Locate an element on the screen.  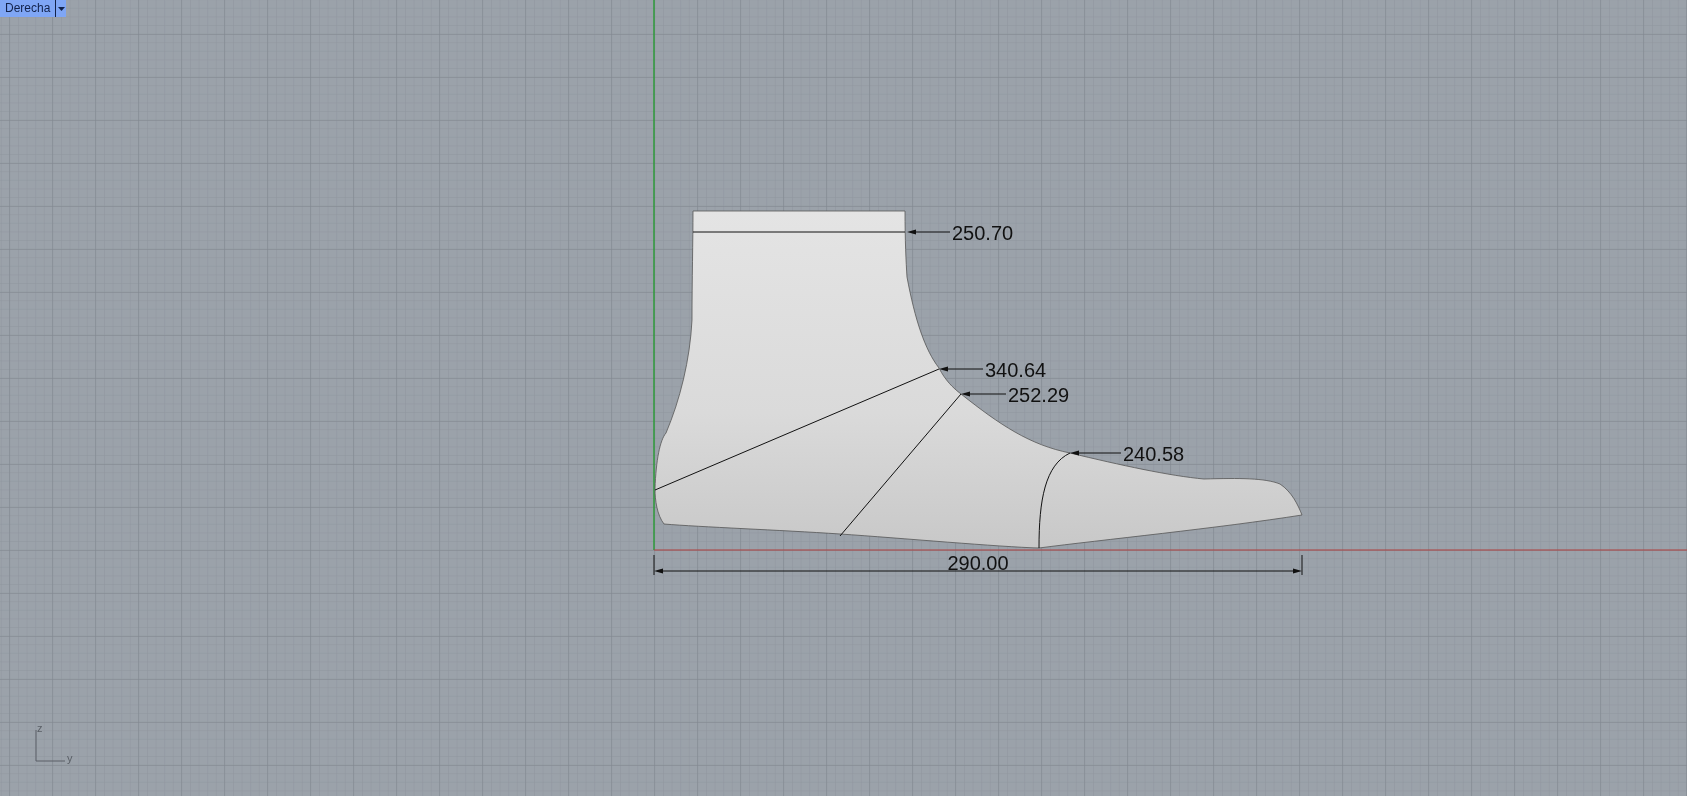
dimension-label: 290.00 is located at coordinates (978, 563).